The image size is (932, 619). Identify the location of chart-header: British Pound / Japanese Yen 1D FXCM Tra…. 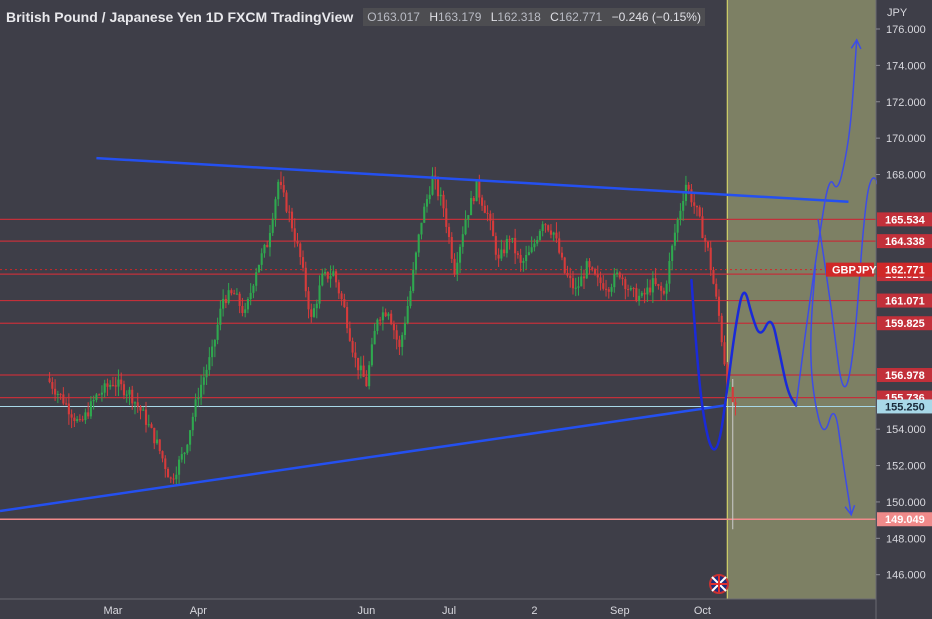
(355, 17).